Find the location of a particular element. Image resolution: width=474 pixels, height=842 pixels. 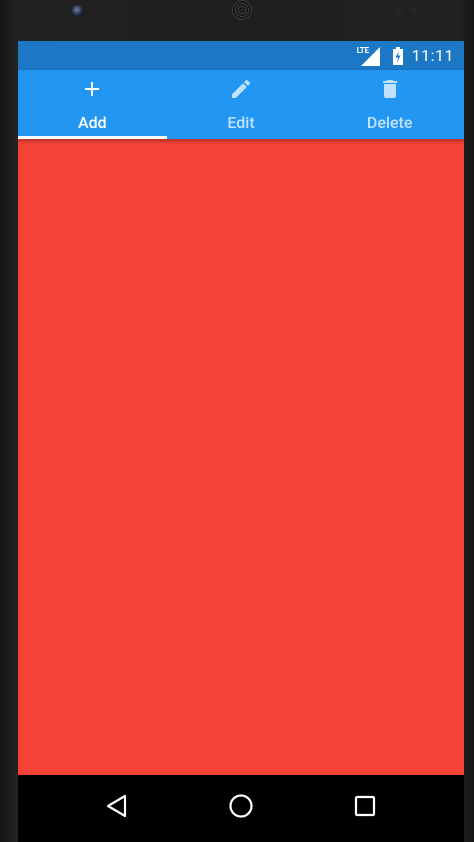

tab-bar: Add Edit Delete is located at coordinates (241, 104).